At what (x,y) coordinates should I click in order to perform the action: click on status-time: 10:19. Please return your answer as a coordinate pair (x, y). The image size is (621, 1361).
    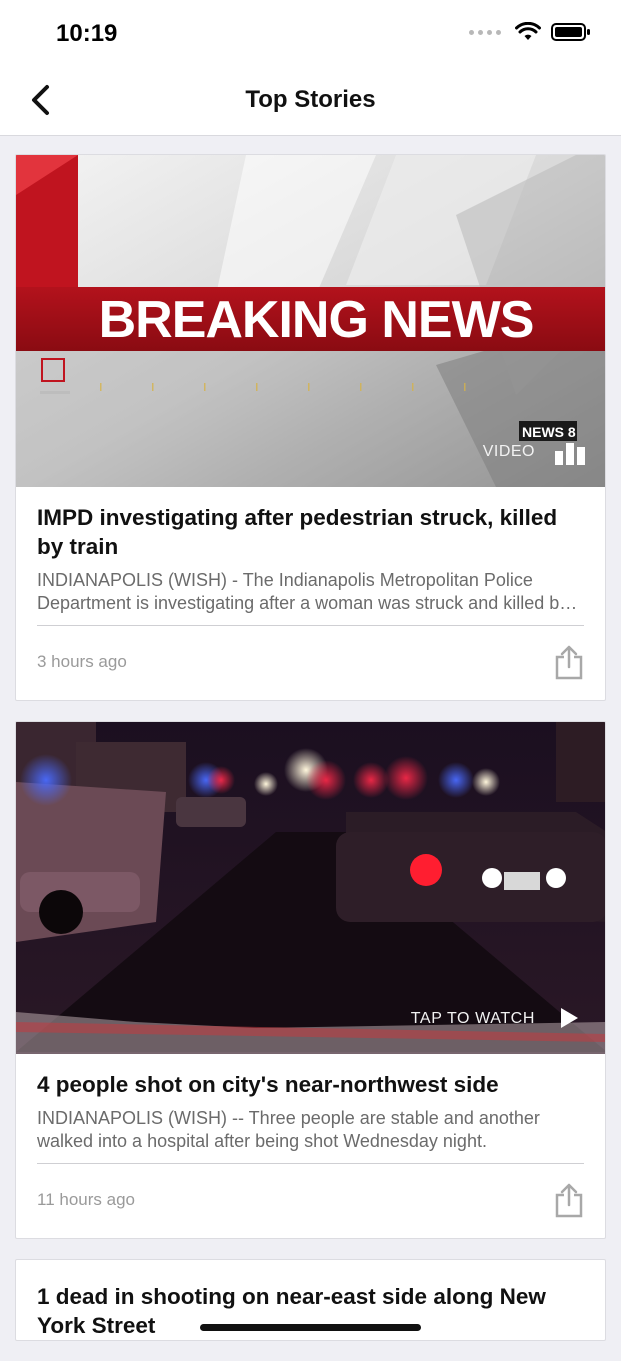
    Looking at the image, I should click on (87, 33).